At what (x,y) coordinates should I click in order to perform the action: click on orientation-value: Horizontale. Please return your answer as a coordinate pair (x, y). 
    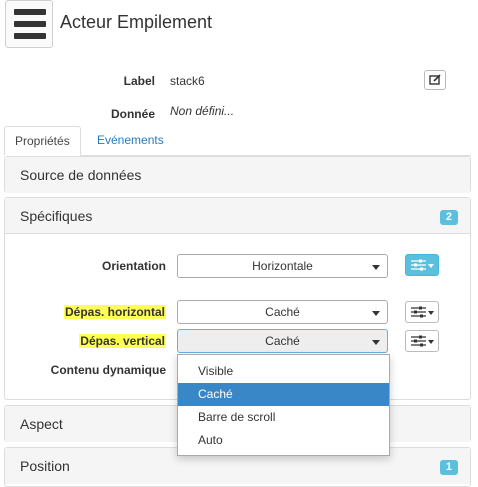
    Looking at the image, I should click on (282, 266).